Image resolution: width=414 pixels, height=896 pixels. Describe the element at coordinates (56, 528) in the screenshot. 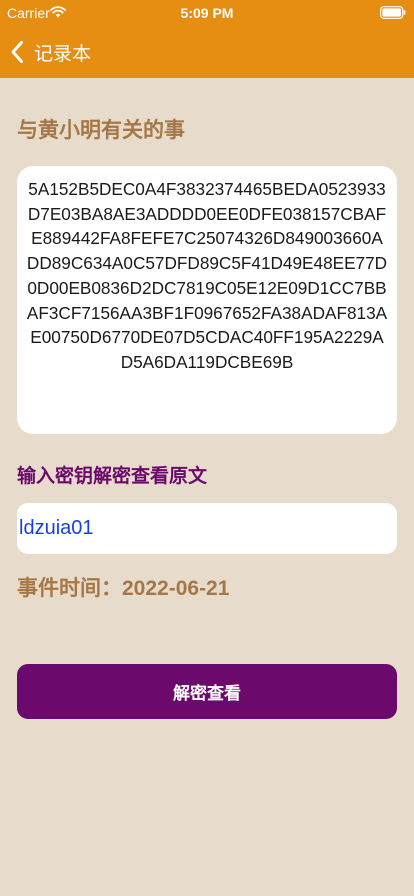

I see `key-input-value: ldzuia01` at that location.